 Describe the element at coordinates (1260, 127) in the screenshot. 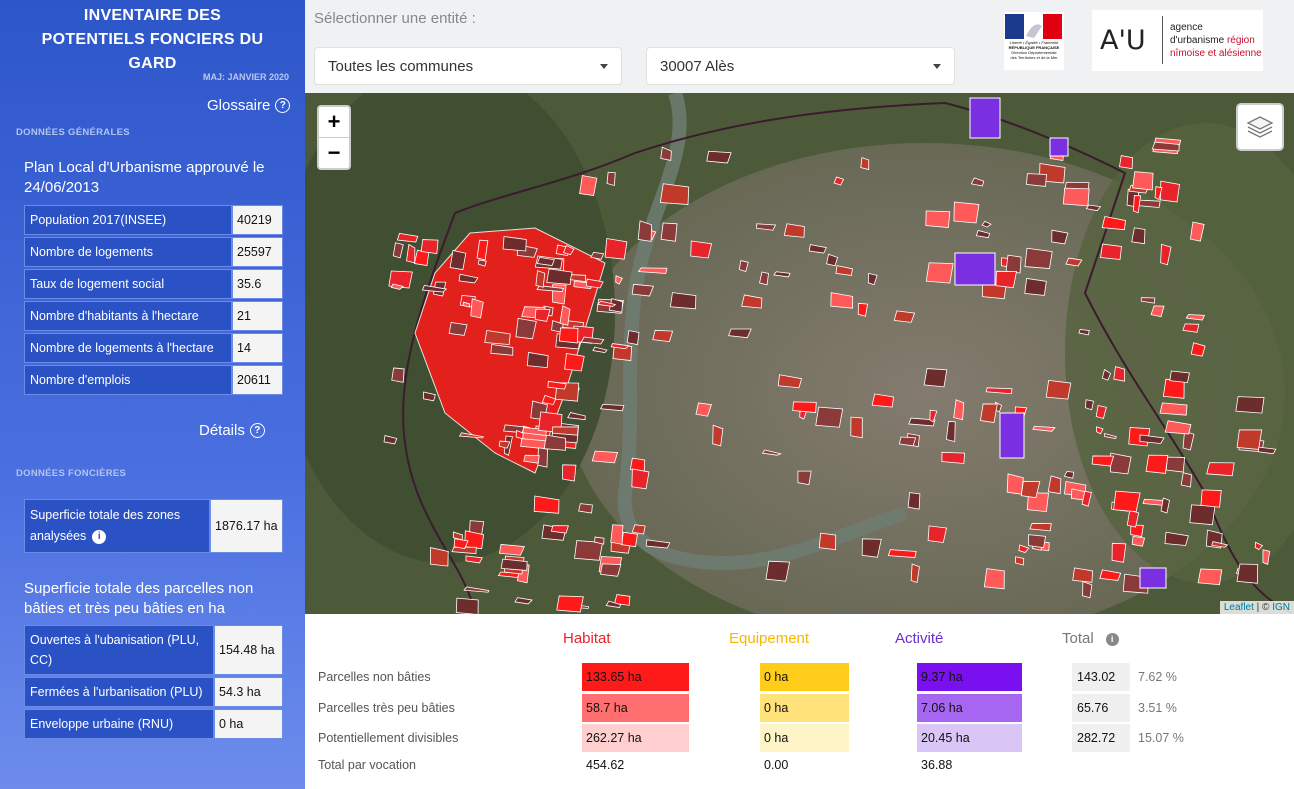

I see `layers-button` at that location.